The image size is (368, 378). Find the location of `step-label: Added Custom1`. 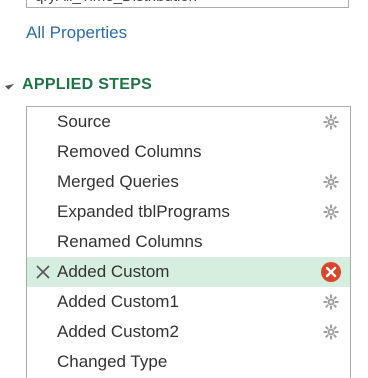

step-label: Added Custom1 is located at coordinates (118, 301).